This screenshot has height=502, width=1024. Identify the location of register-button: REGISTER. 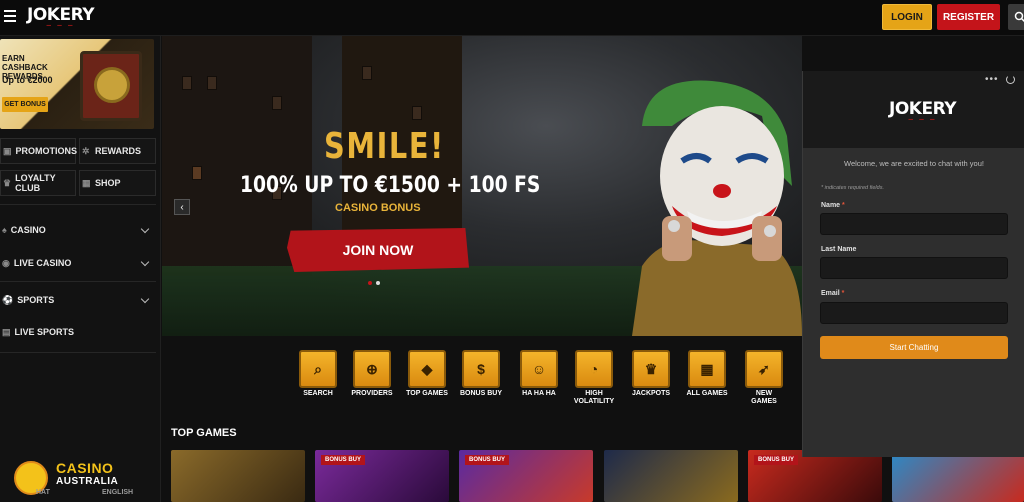
(968, 17).